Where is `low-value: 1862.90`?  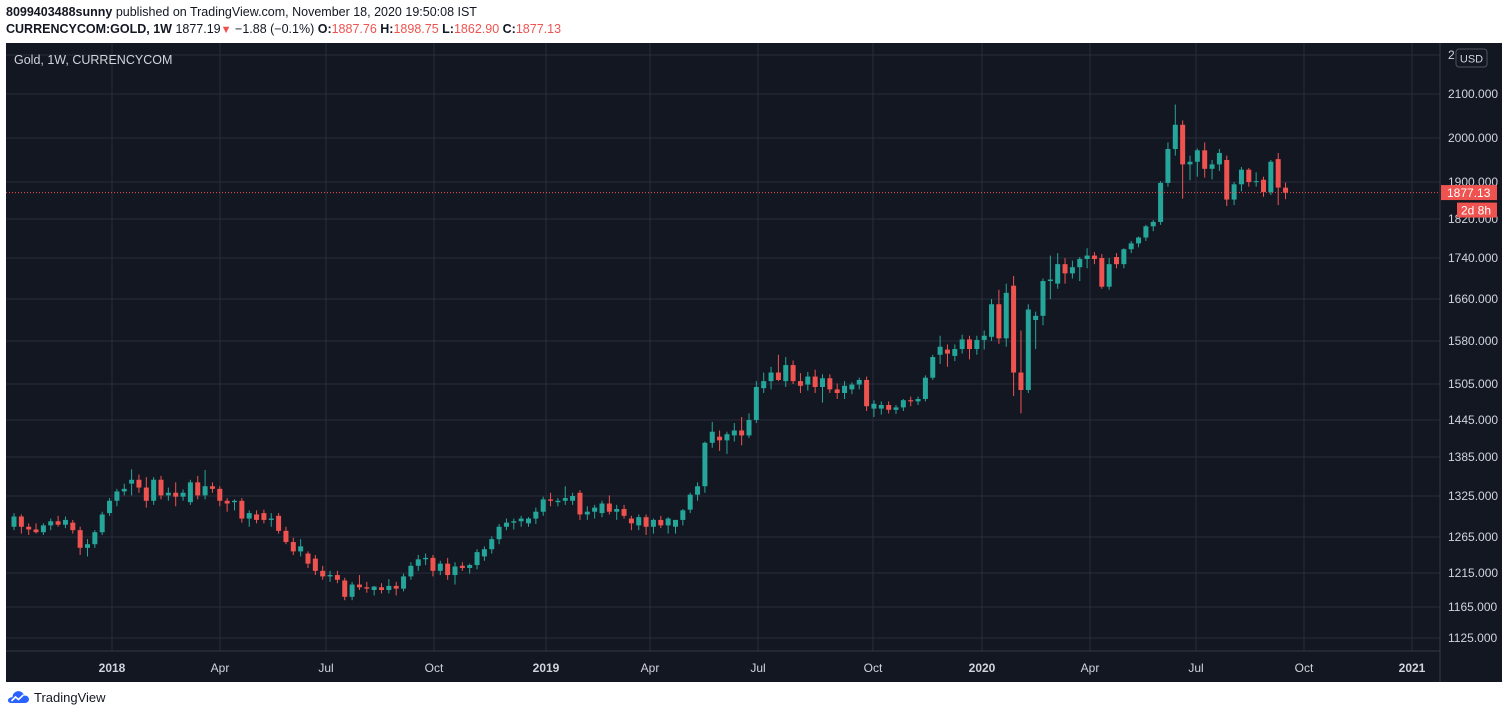 low-value: 1862.90 is located at coordinates (476, 29).